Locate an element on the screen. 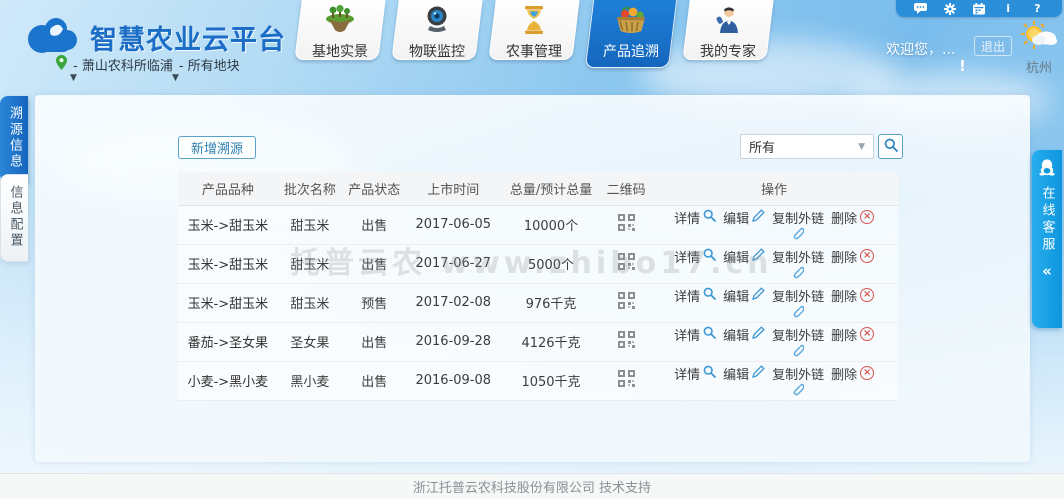  nav-tab-base-view: 基地实景 is located at coordinates (340, 31).